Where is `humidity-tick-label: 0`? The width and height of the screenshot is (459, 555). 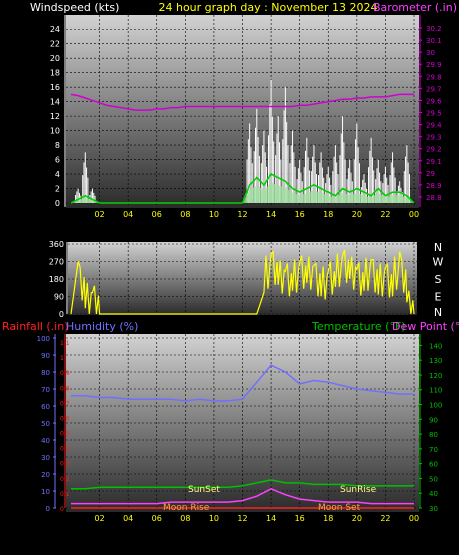
humidity-tick-label: 0 is located at coordinates (48, 509).